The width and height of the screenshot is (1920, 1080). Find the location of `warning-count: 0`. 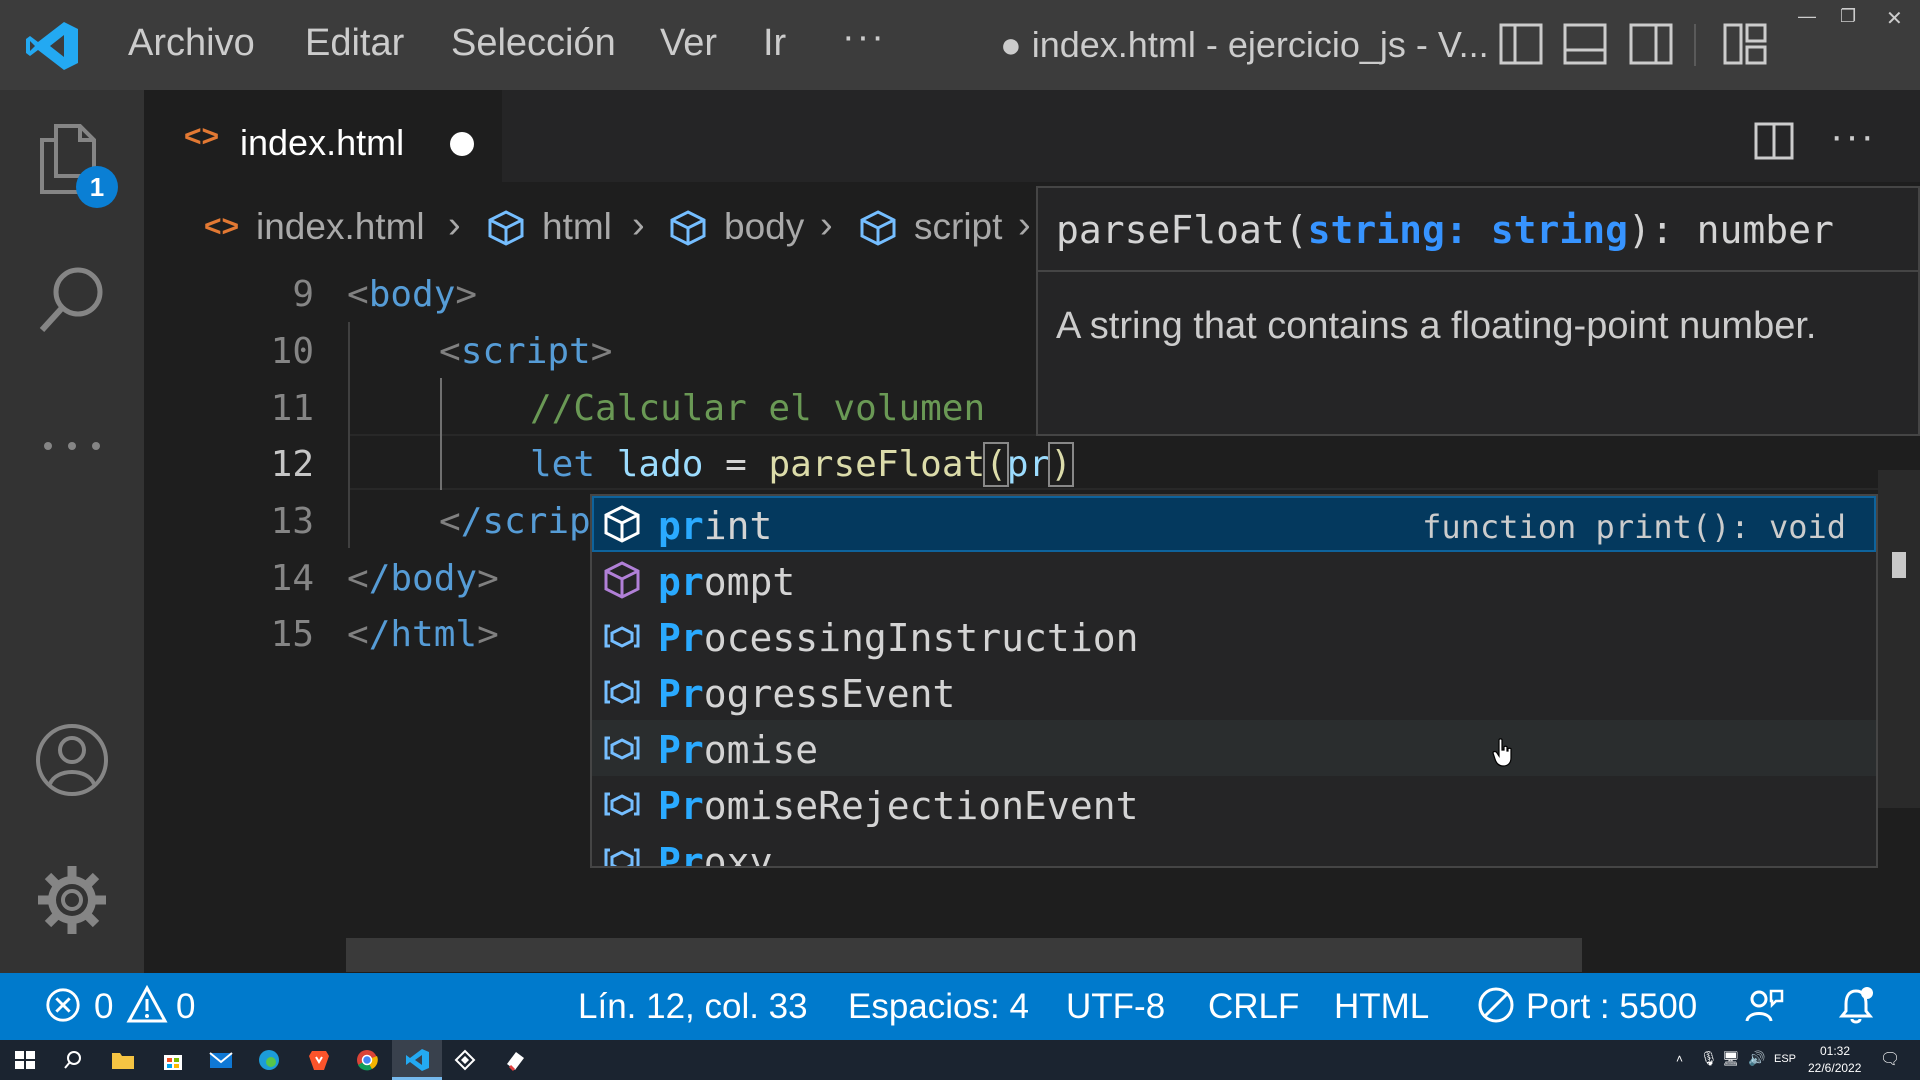

warning-count: 0 is located at coordinates (185, 1007).